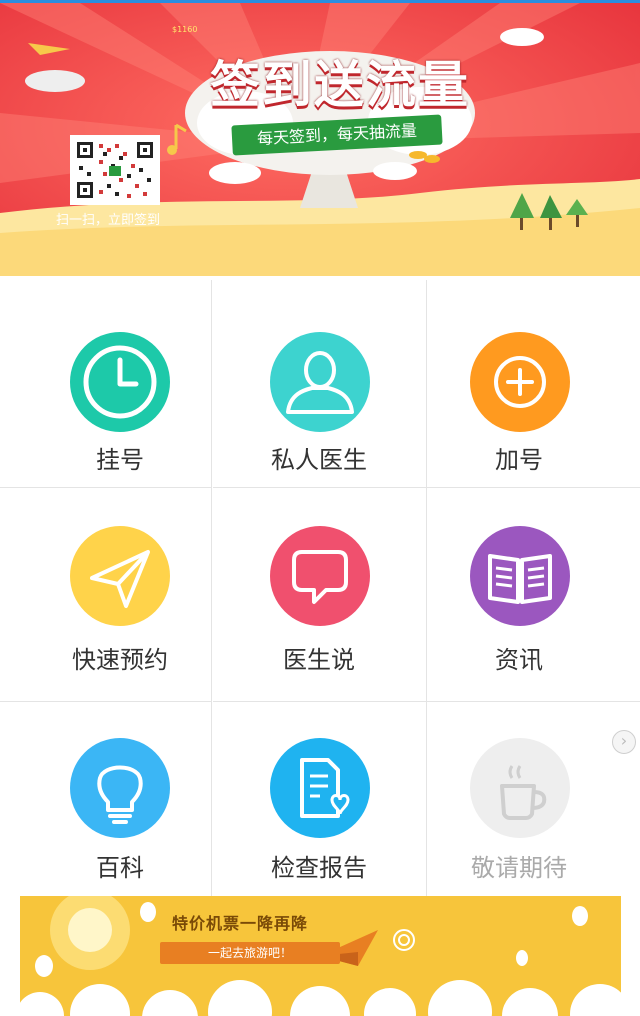  What do you see at coordinates (185, 29) in the screenshot?
I see `banner-price-tag: $1160` at bounding box center [185, 29].